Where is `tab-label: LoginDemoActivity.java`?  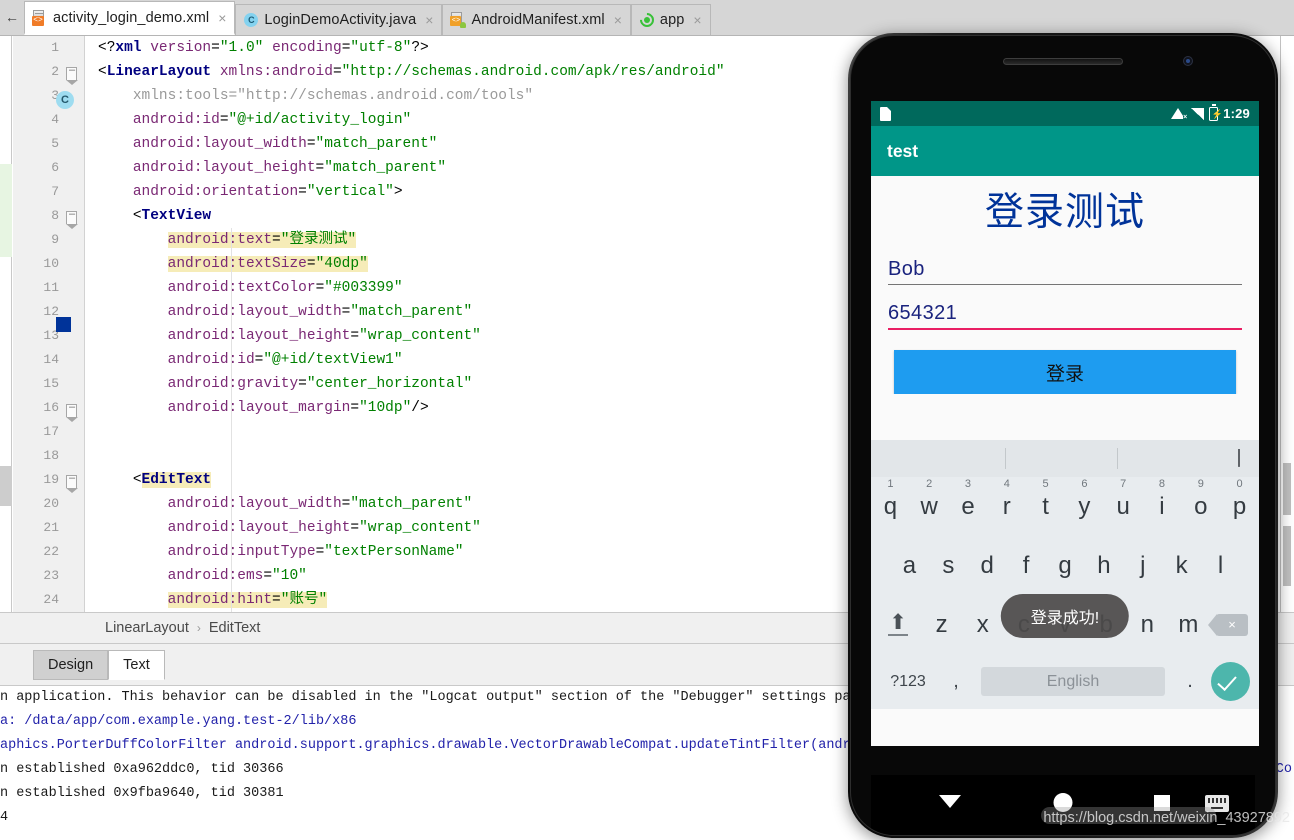
tab-label: LoginDemoActivity.java is located at coordinates (340, 20).